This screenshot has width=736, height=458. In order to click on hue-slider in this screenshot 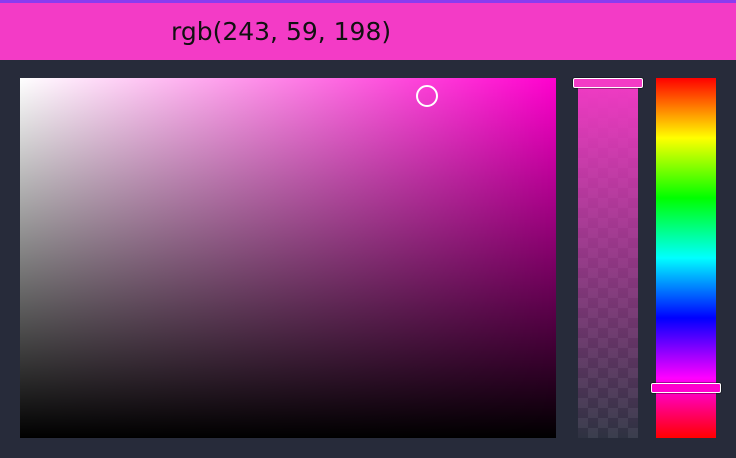, I will do `click(686, 258)`.